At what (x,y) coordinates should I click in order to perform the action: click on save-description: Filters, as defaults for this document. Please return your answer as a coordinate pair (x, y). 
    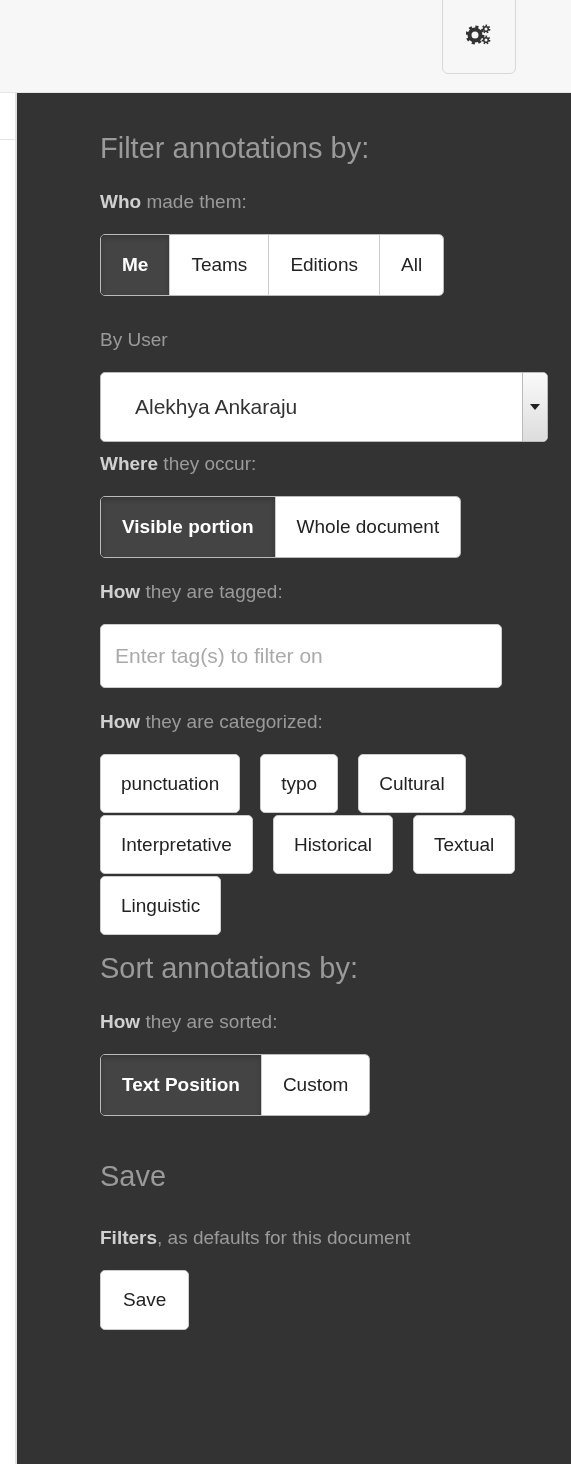
    Looking at the image, I should click on (256, 1238).